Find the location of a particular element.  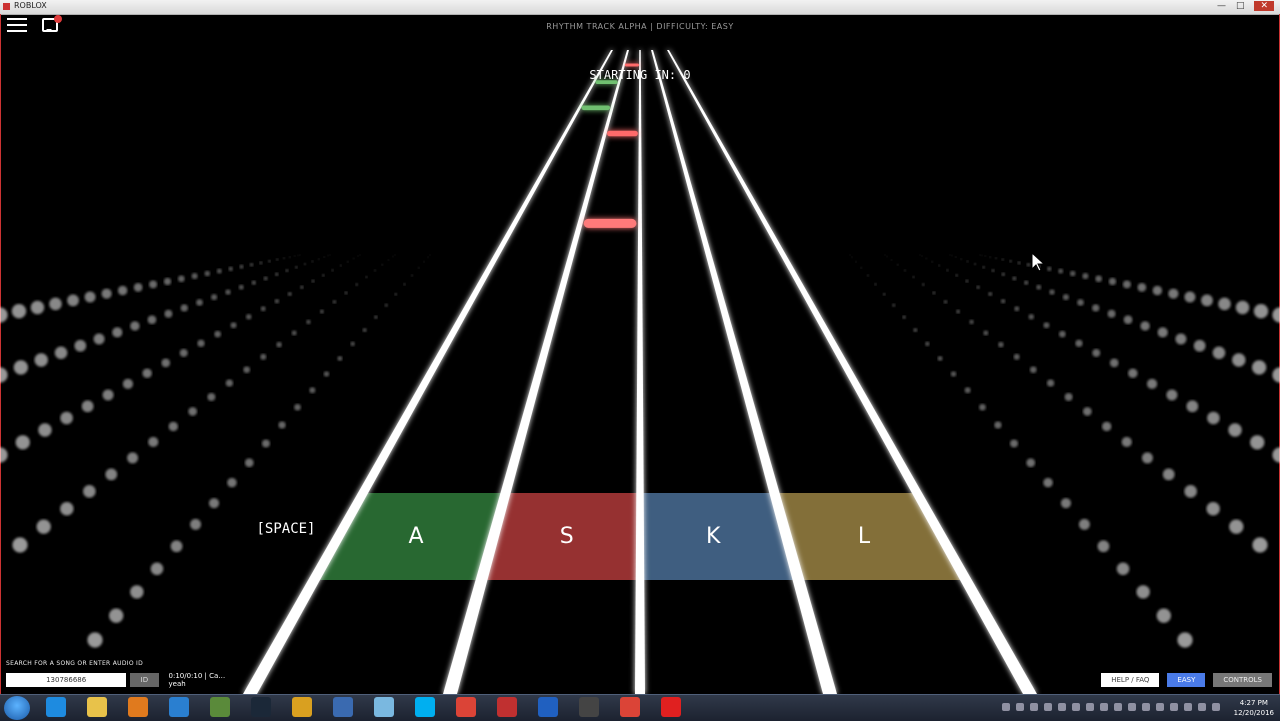

difficulty-button: EASY is located at coordinates (1186, 680).